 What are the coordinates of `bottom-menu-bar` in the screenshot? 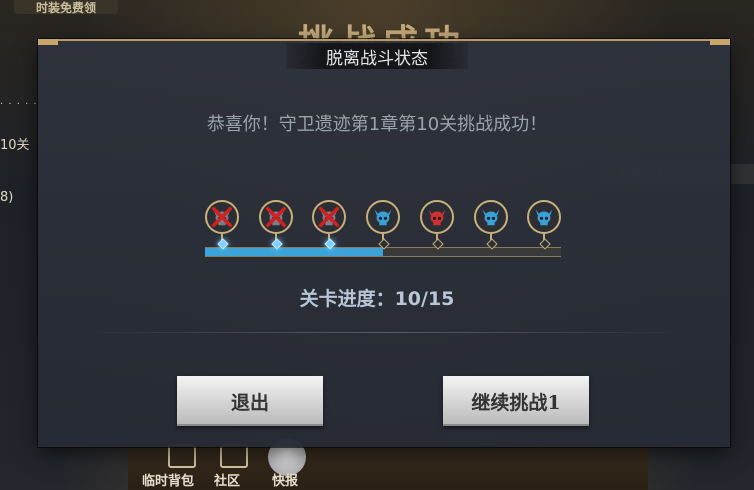 It's located at (388, 467).